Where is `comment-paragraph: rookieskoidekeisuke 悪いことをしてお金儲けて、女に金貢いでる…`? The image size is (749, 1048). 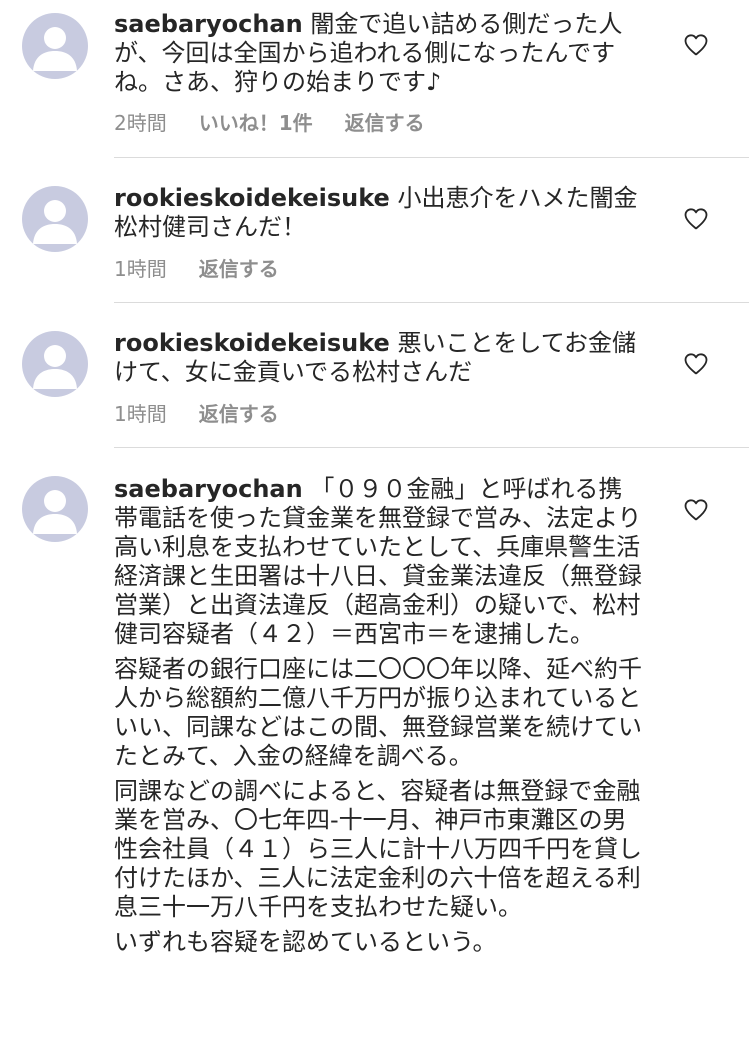 comment-paragraph: rookieskoidekeisuke 悪いことをしてお金儲けて、女に金貢いでる… is located at coordinates (378, 358).